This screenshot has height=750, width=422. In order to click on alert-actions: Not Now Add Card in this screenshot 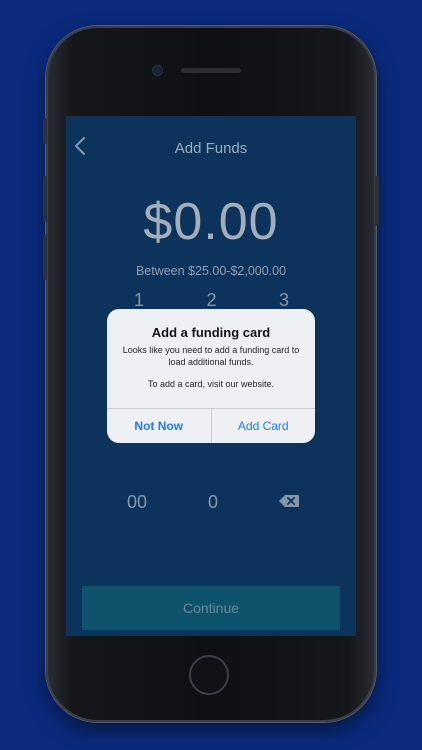, I will do `click(211, 425)`.